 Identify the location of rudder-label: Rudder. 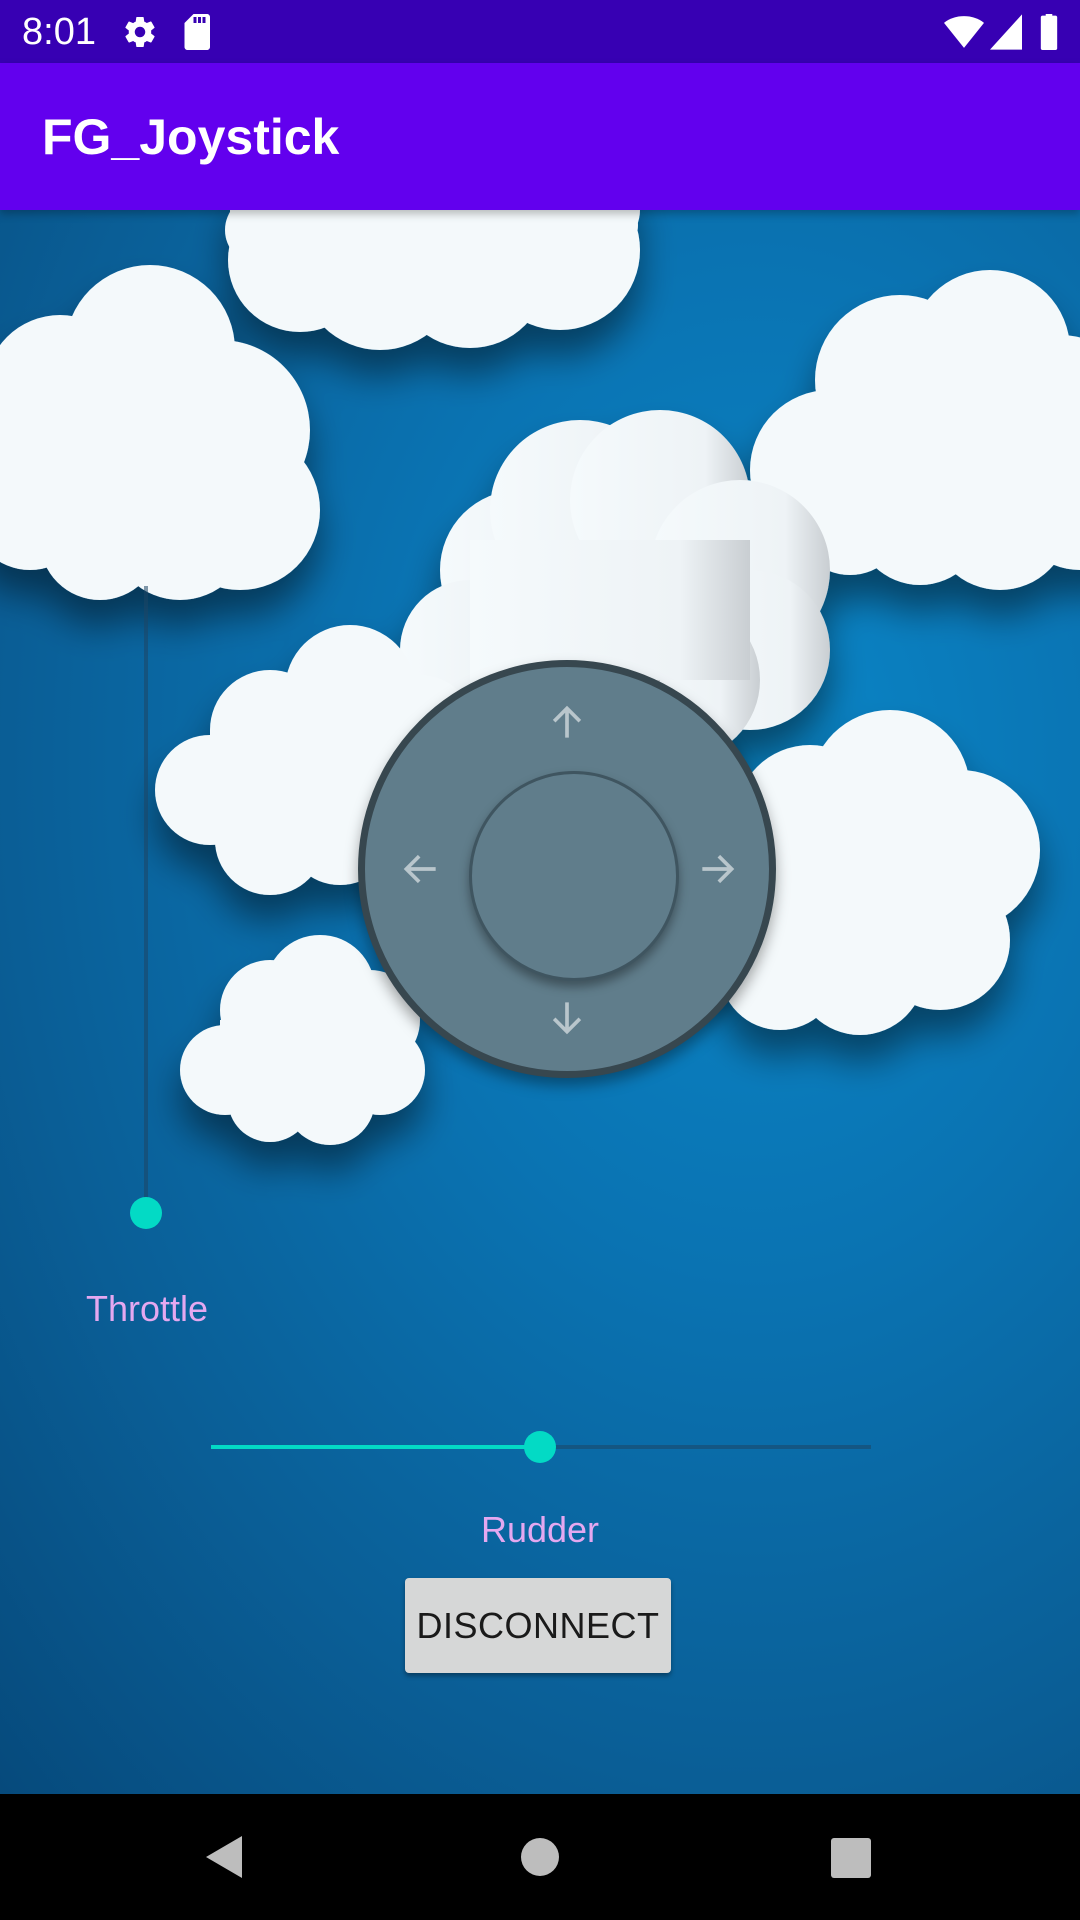
(540, 1529).